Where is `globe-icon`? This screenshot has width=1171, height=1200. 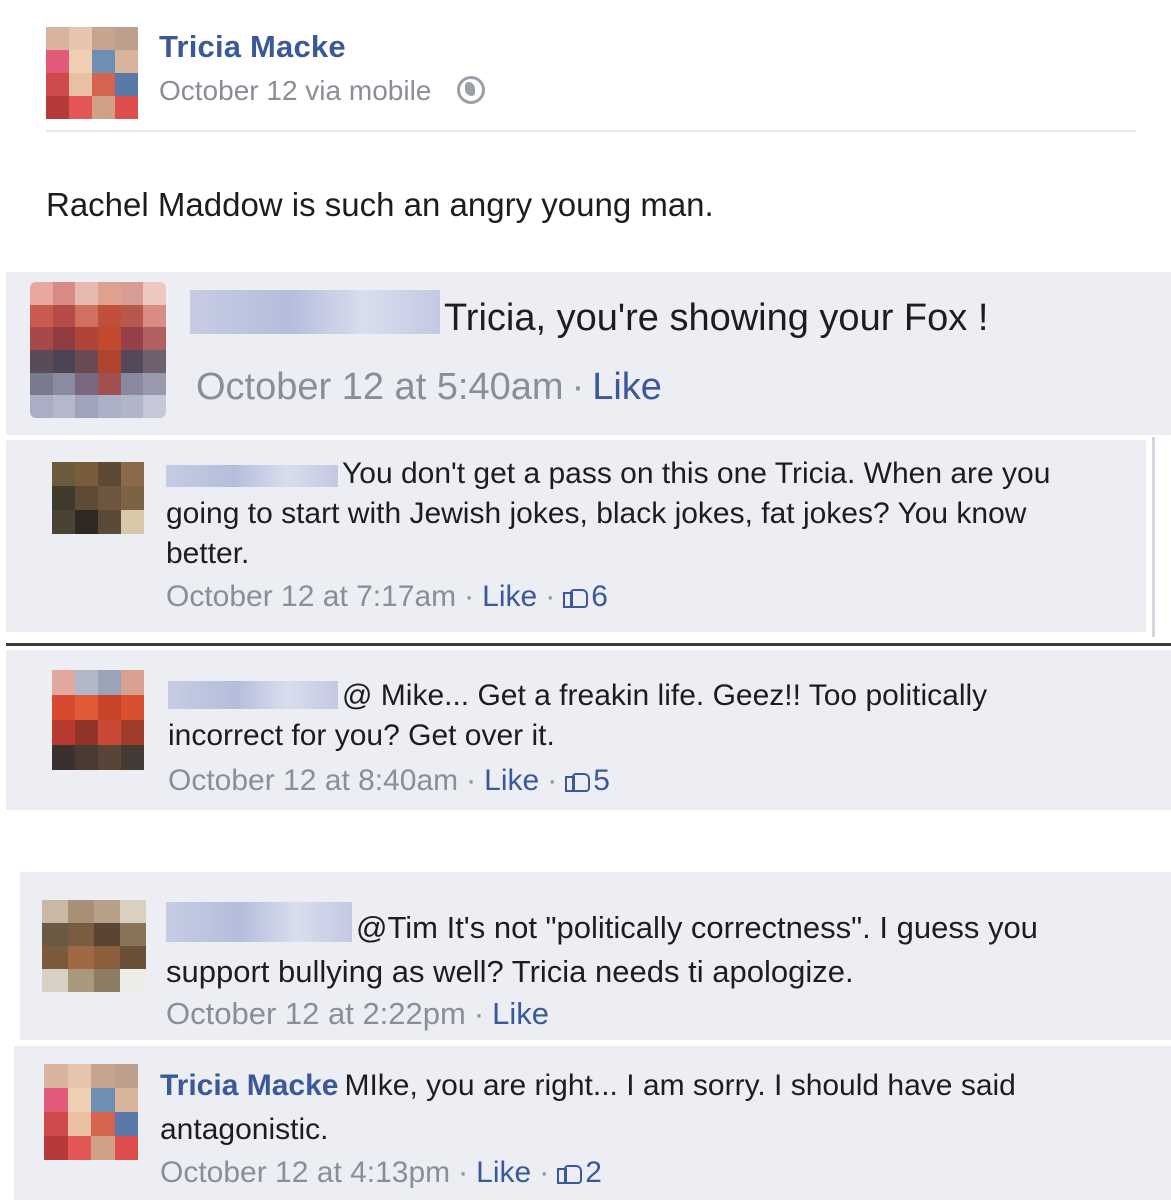
globe-icon is located at coordinates (471, 90).